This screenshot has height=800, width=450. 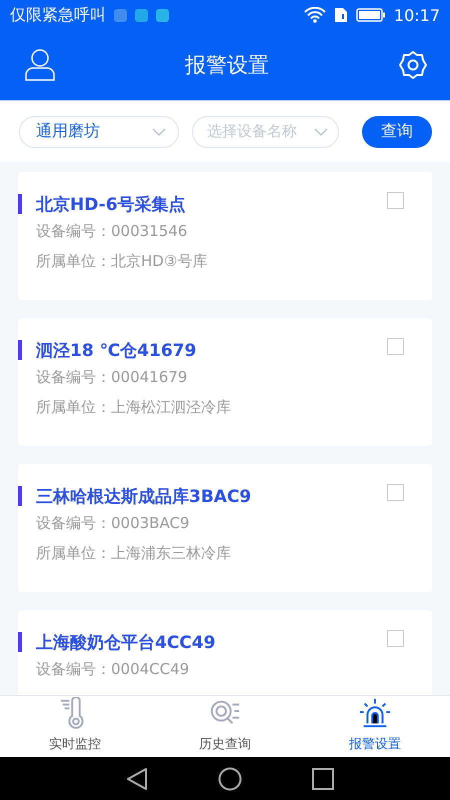 I want to click on device-number: 设备编号：00041679, so click(x=112, y=377).